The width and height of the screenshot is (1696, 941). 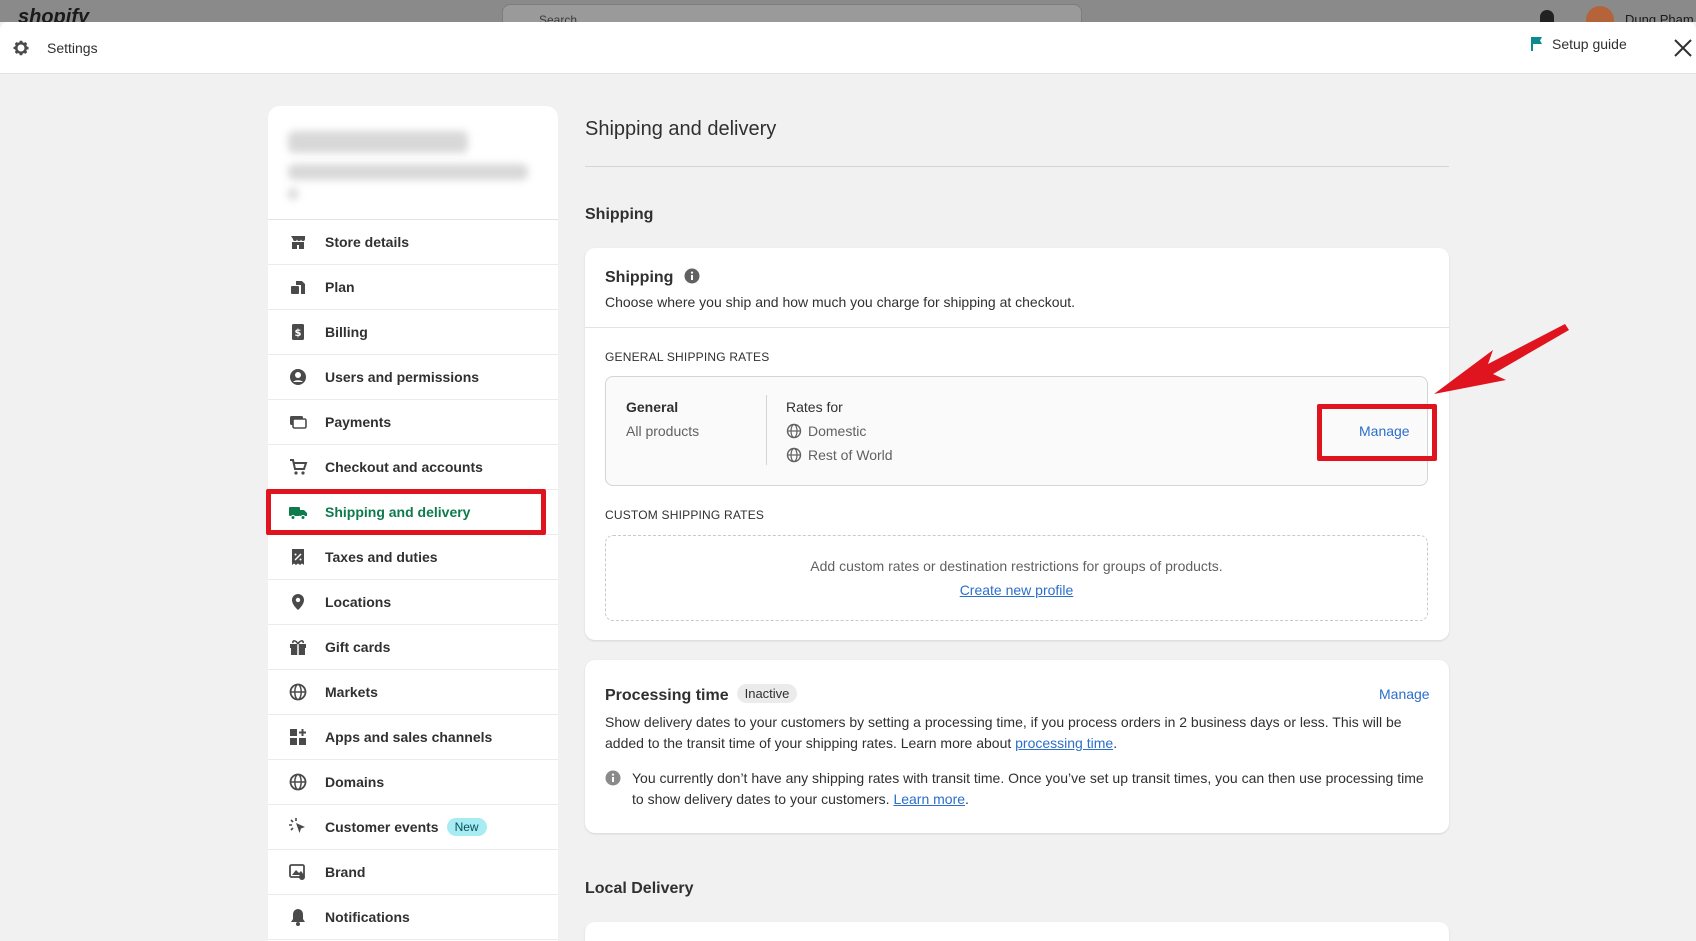 I want to click on new-badge: New, so click(x=466, y=827).